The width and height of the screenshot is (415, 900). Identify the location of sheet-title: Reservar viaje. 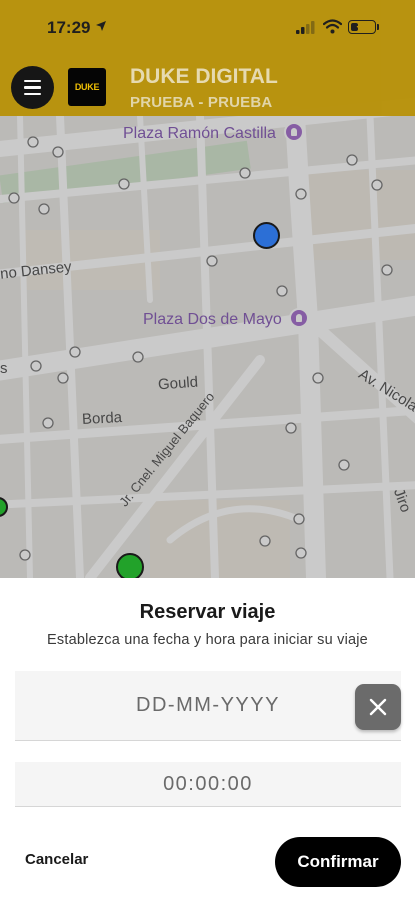
(207, 612).